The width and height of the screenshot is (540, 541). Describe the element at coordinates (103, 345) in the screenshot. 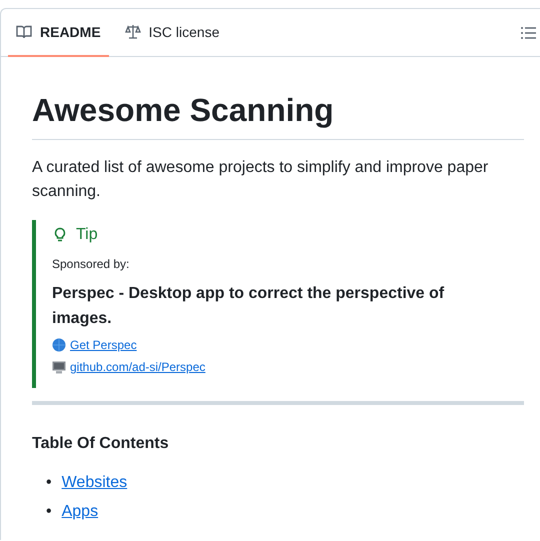

I see `sponsor-link: Get Perspec` at that location.